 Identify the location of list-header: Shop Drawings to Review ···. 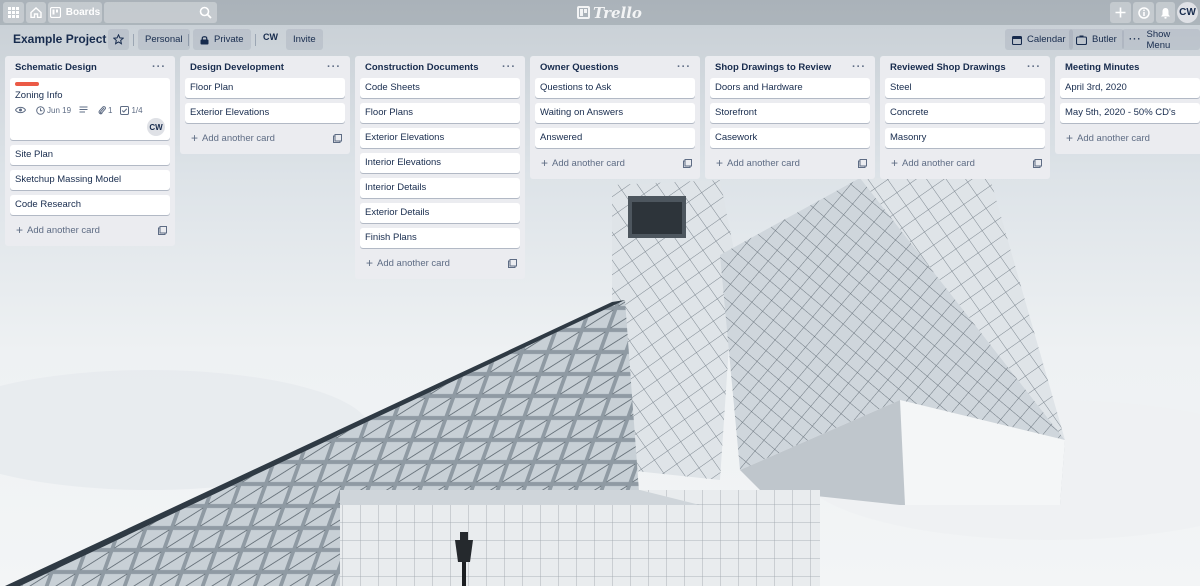
(790, 67).